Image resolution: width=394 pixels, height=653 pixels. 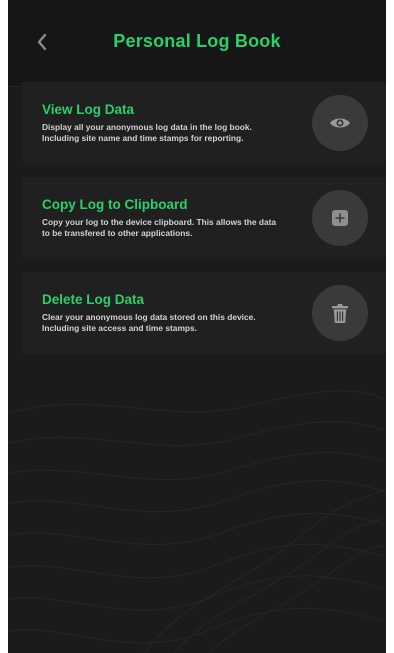 I want to click on copy-log-button, so click(x=340, y=218).